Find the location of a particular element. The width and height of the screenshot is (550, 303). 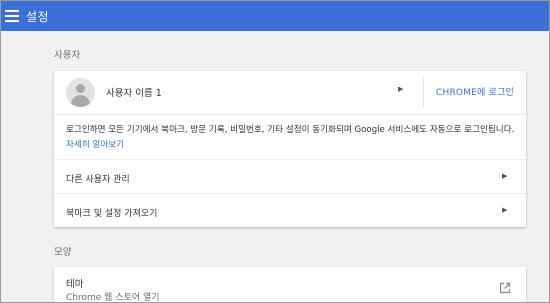

manage-other-people-row: 다른 사용자 관리 ▶ is located at coordinates (290, 176).